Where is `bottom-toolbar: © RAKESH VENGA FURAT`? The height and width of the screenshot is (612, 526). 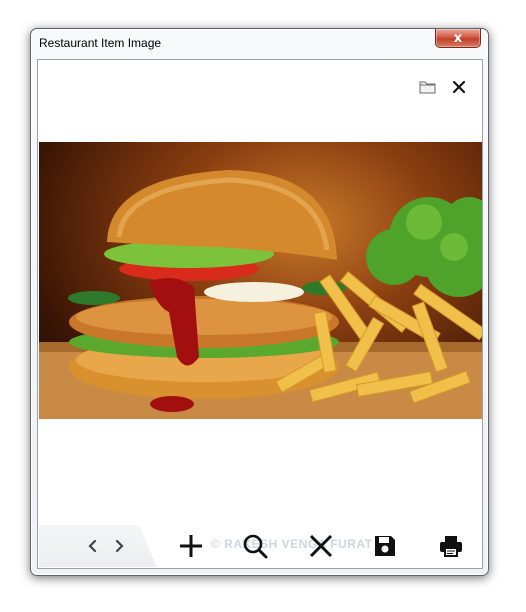
bottom-toolbar: © RAKESH VENGA FURAT is located at coordinates (260, 546).